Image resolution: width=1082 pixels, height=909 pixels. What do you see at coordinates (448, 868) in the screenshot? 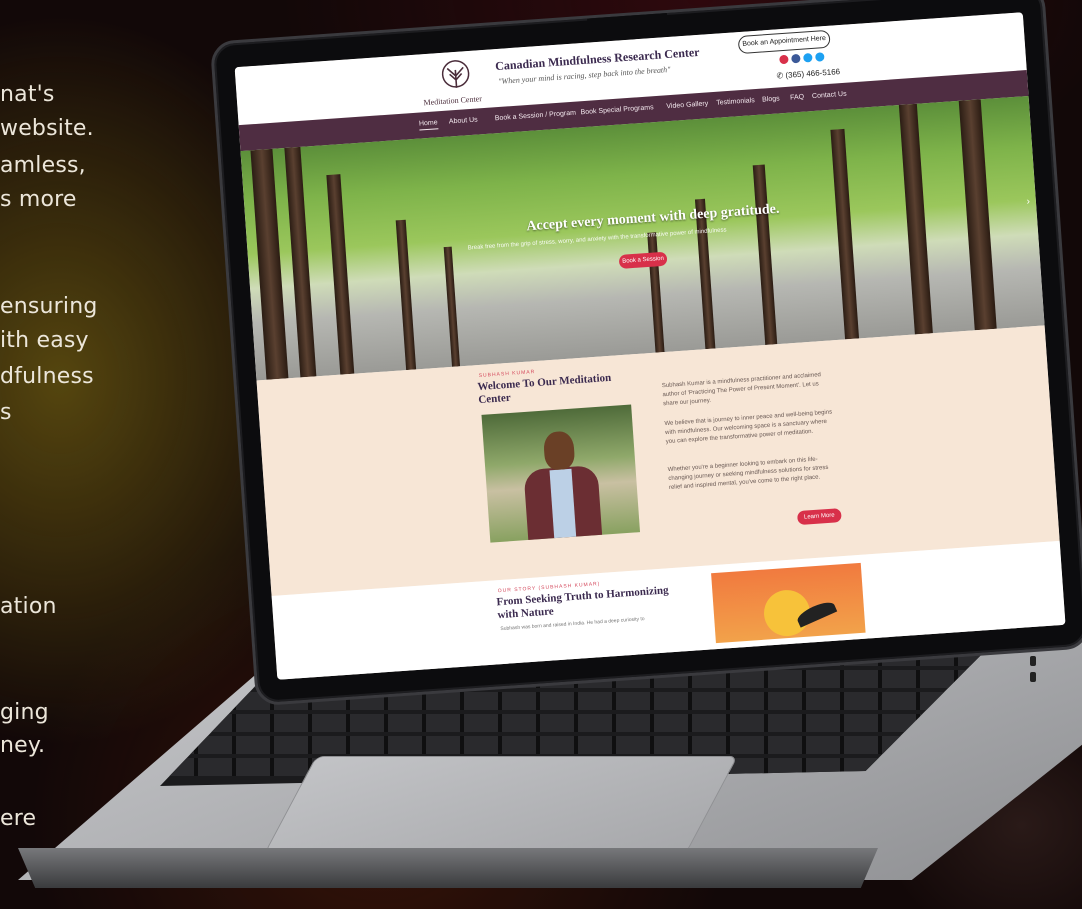
I see `laptop-front-edge` at bounding box center [448, 868].